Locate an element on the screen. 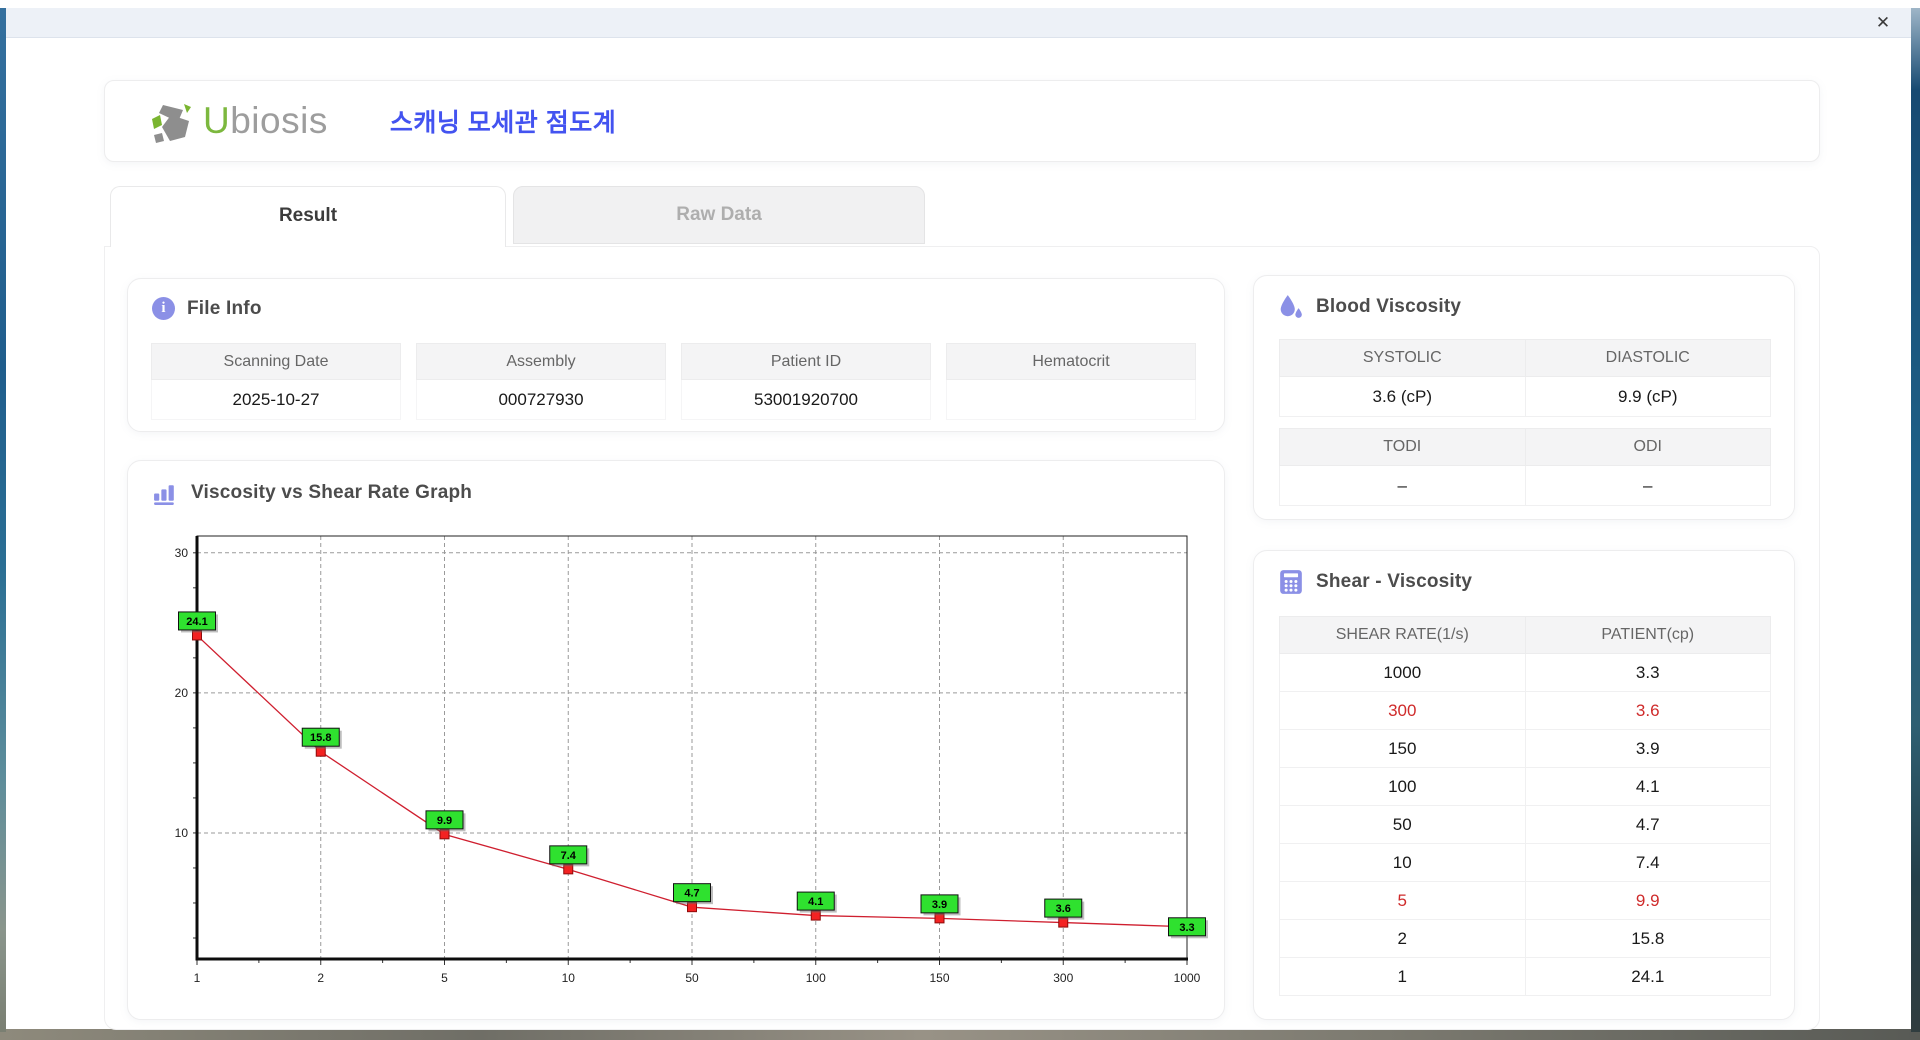 This screenshot has width=1920, height=1040. todi-odi-table: TODI ODI – – is located at coordinates (1525, 467).